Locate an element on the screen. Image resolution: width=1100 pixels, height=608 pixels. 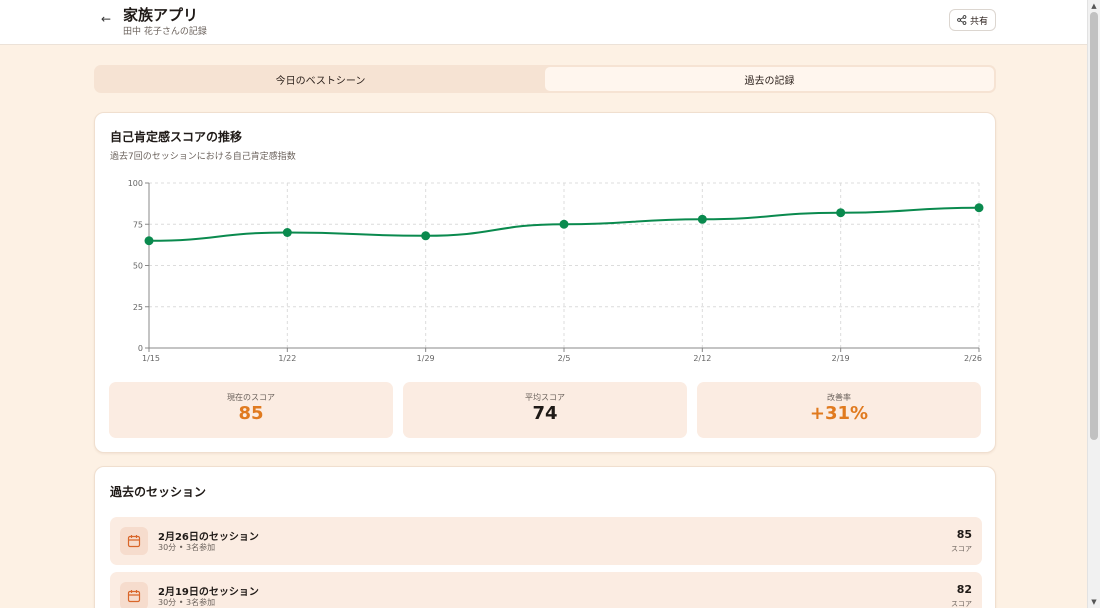
x-tick-label: 1/29 is located at coordinates (426, 358).